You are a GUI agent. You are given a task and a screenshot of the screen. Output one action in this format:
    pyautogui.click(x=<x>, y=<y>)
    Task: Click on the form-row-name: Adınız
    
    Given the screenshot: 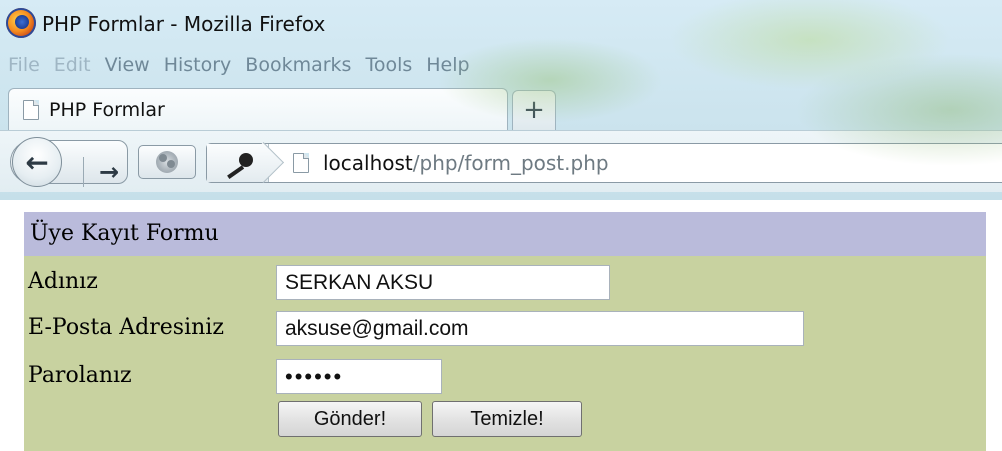 What is the action you would take?
    pyautogui.click(x=505, y=282)
    